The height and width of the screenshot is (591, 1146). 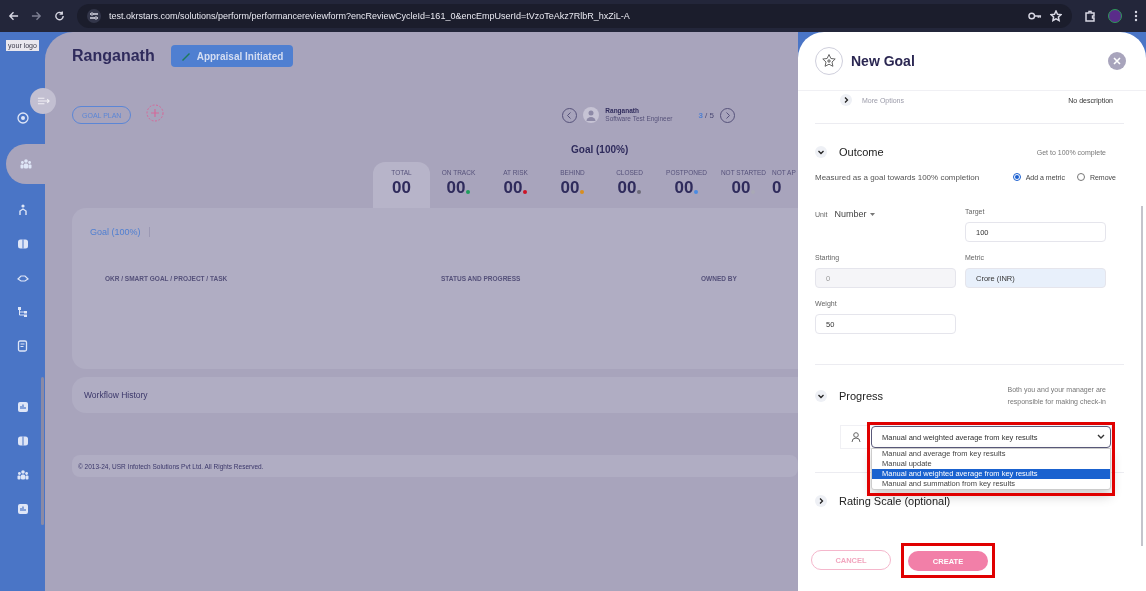 I want to click on extension-icon, so click(x=1090, y=16).